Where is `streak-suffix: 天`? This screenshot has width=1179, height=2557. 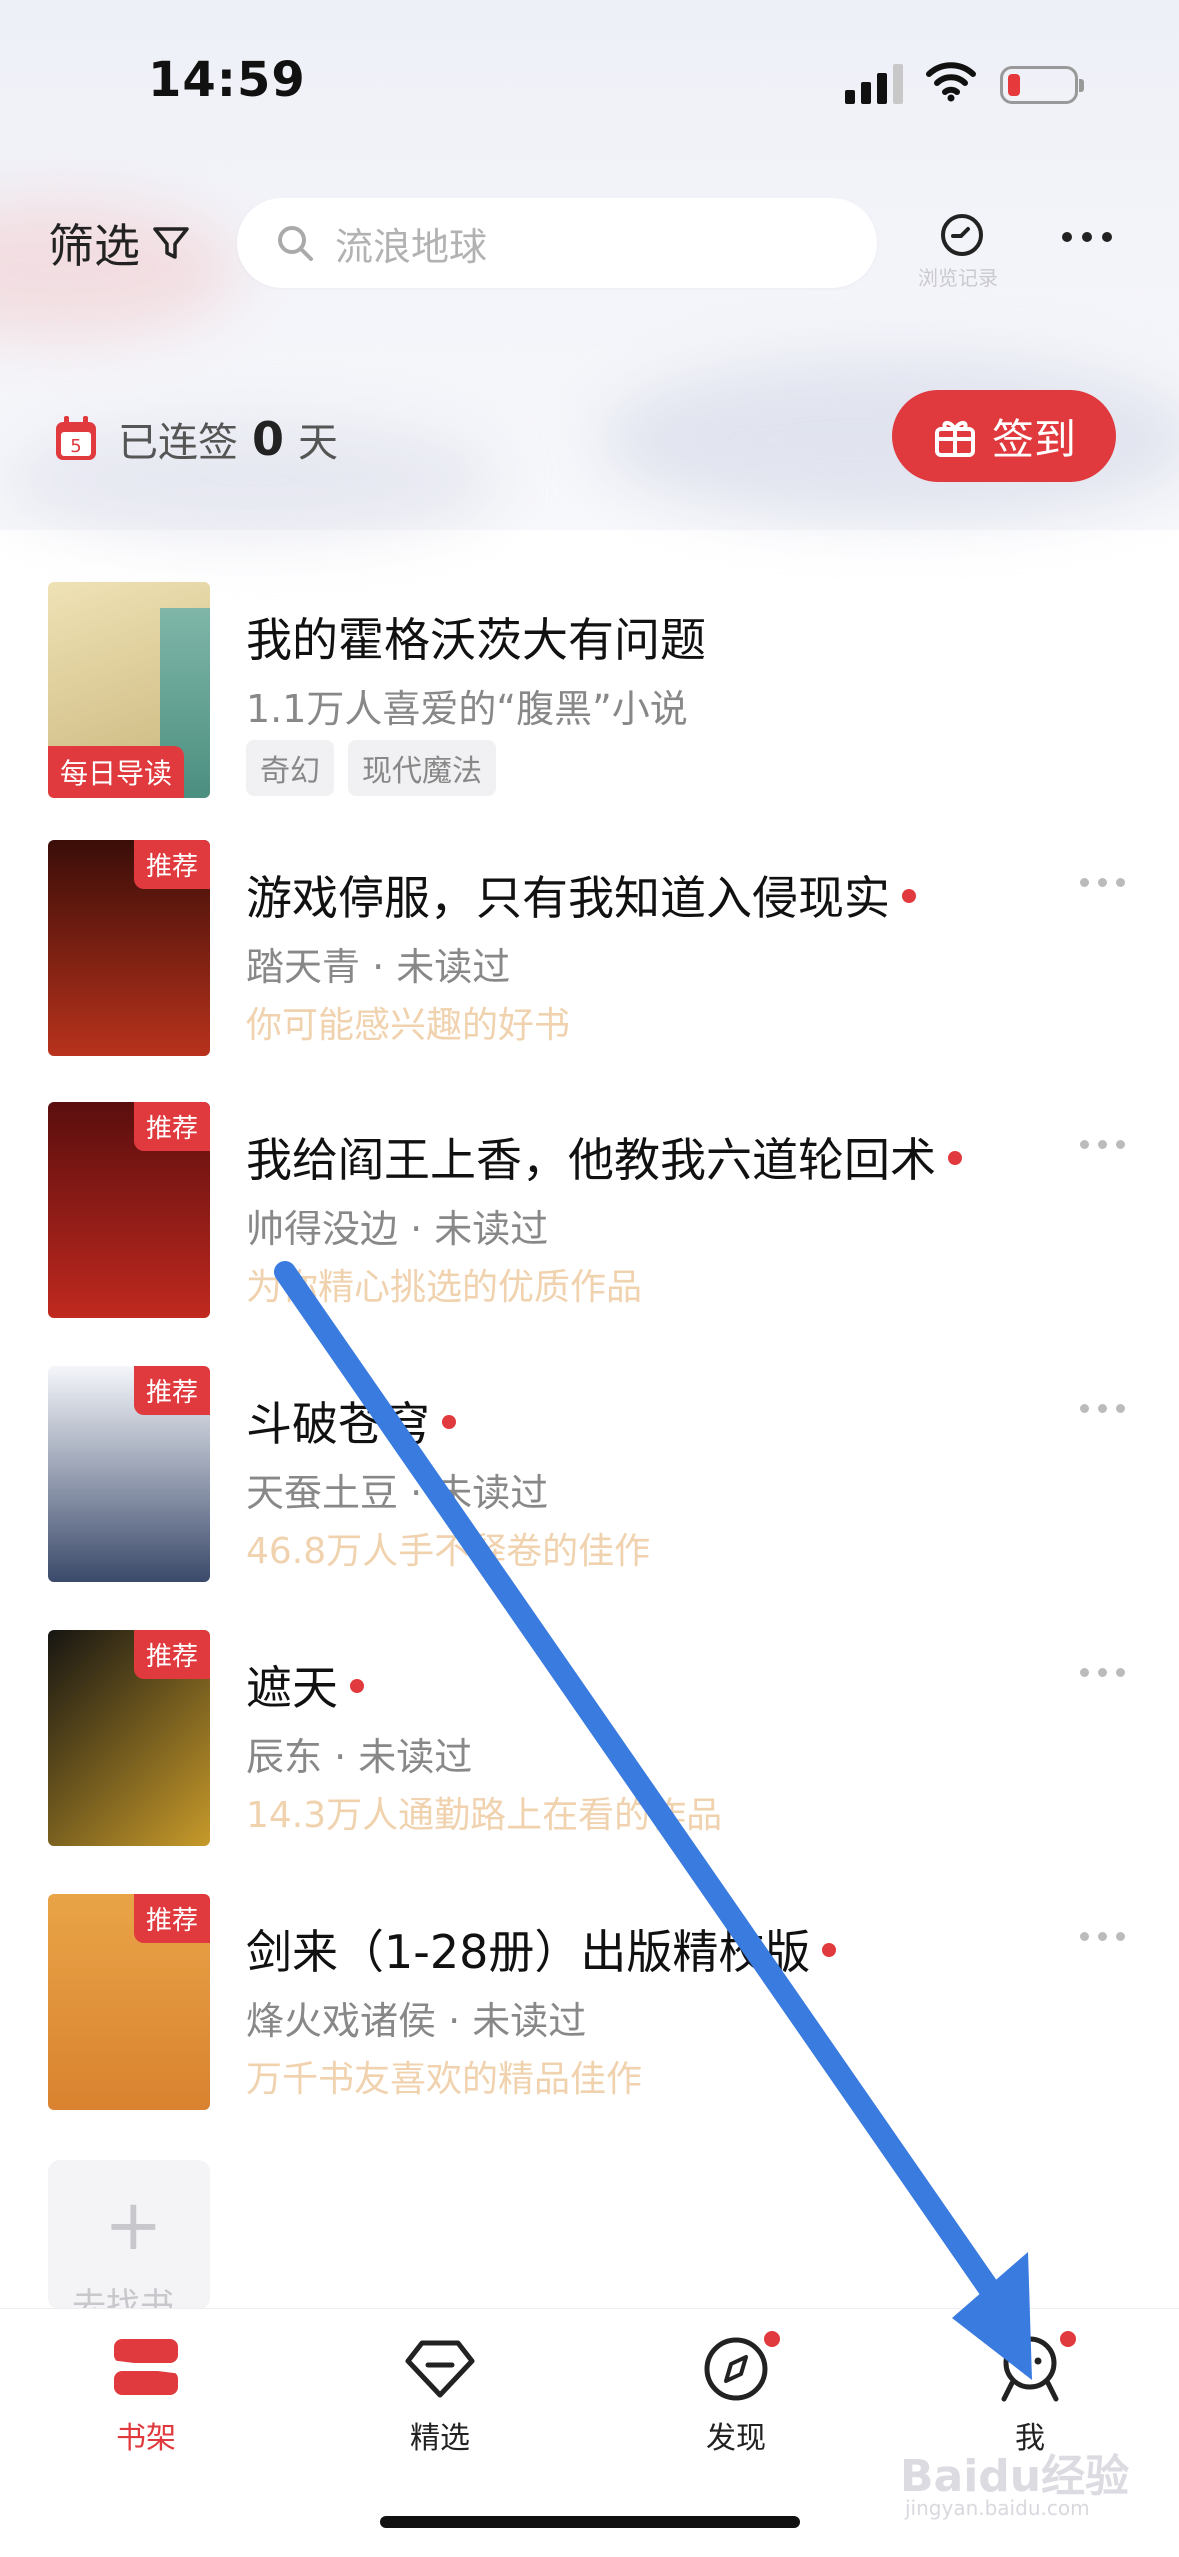 streak-suffix: 天 is located at coordinates (318, 443).